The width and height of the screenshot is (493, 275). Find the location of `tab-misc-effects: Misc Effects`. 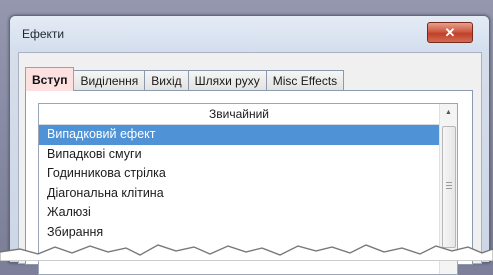

tab-misc-effects: Misc Effects is located at coordinates (305, 80).